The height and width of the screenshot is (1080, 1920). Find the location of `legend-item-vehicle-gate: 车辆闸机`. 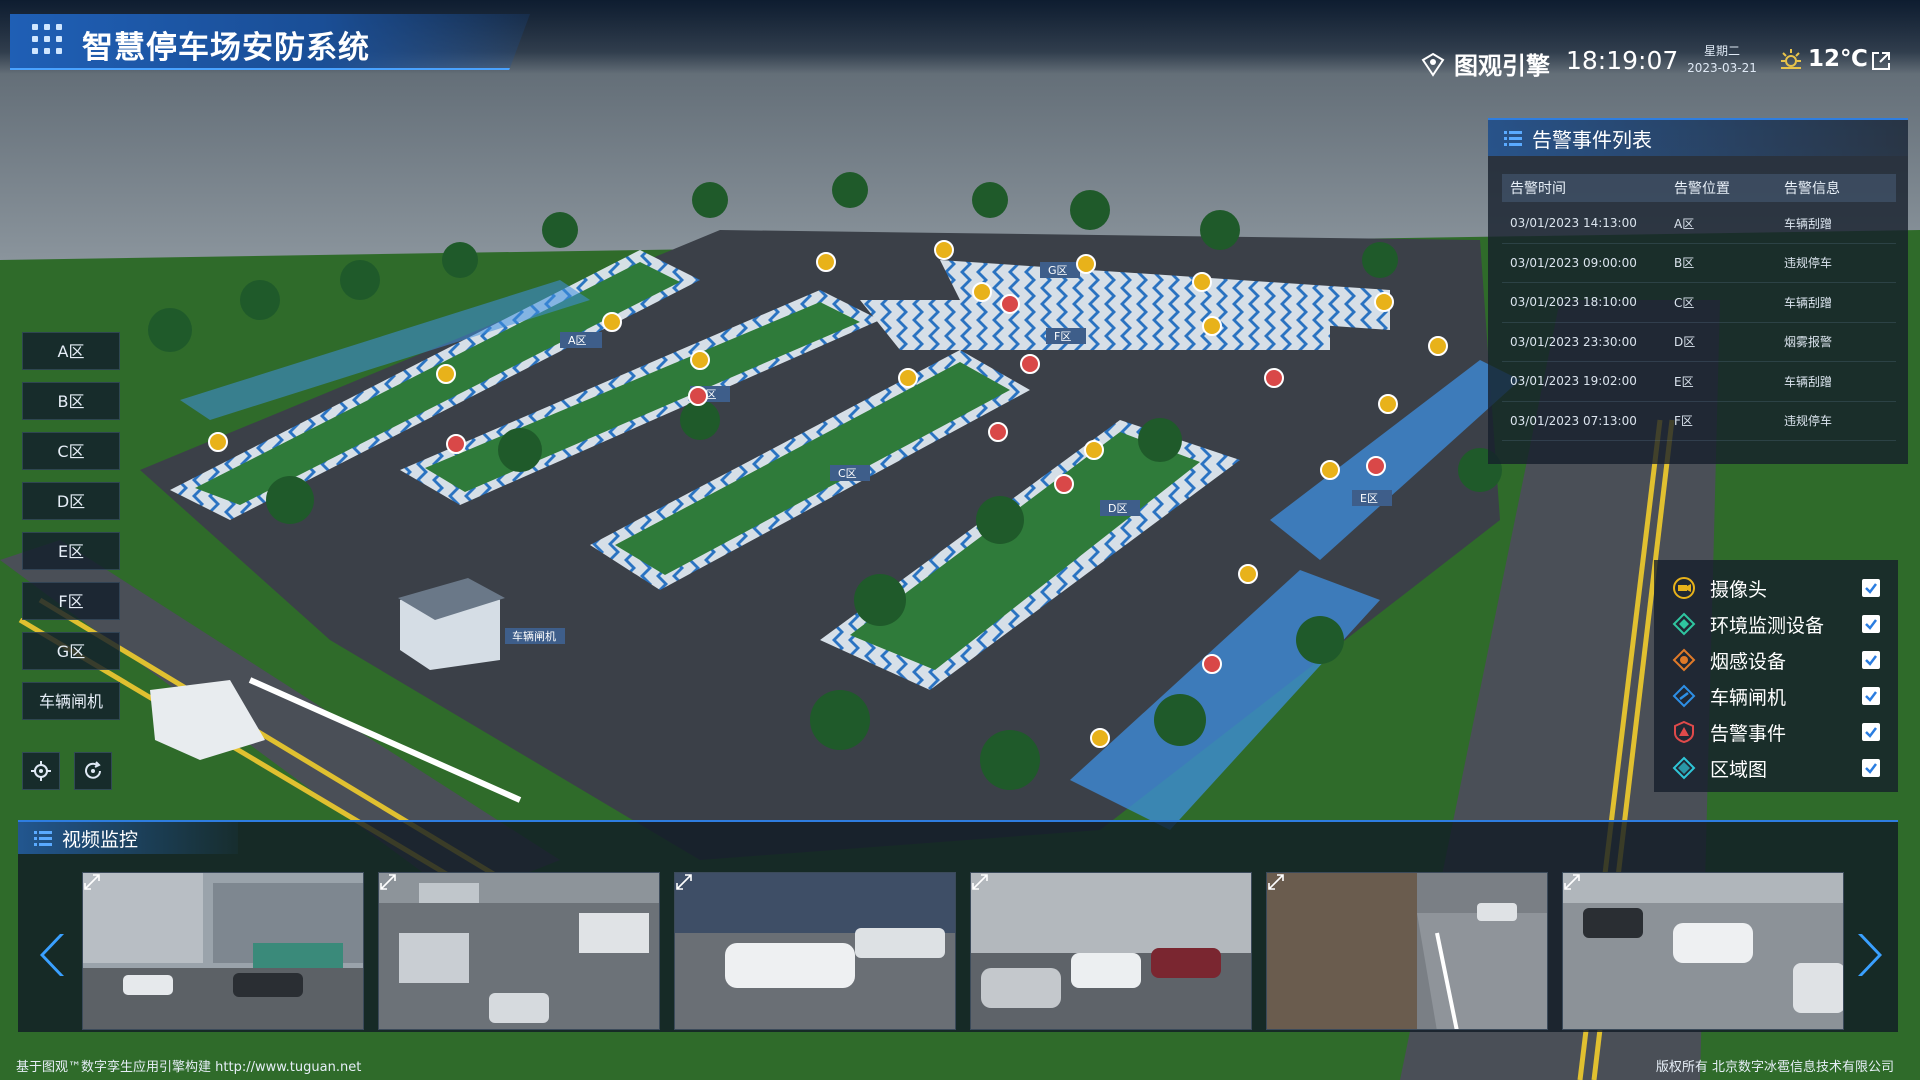

legend-item-vehicle-gate: 车辆闸机 is located at coordinates (1776, 696).